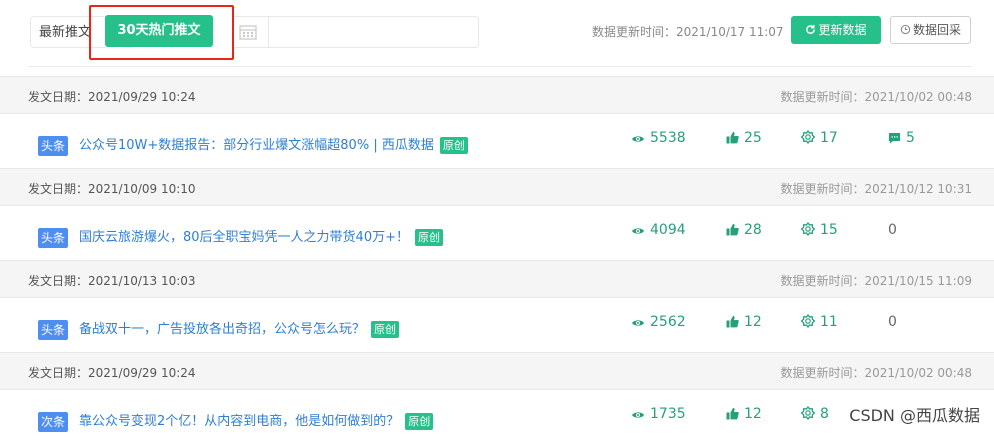 The image size is (994, 444). I want to click on read-count: 5538, so click(658, 138).